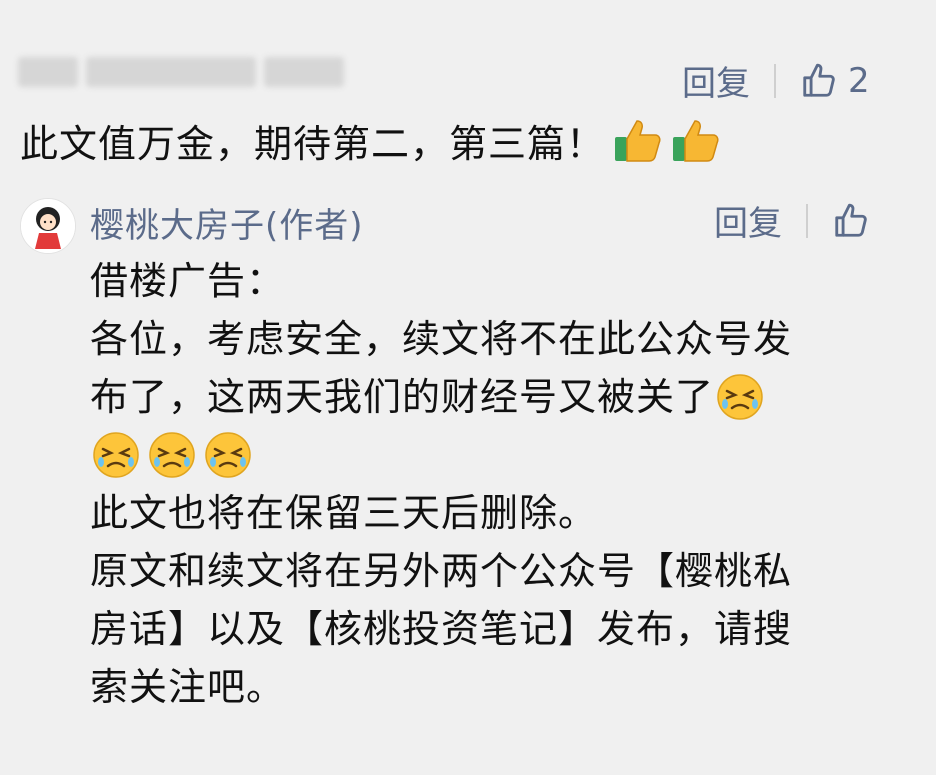 This screenshot has width=936, height=775. Describe the element at coordinates (500, 281) in the screenshot. I see `reply-line: 借楼广告：` at that location.